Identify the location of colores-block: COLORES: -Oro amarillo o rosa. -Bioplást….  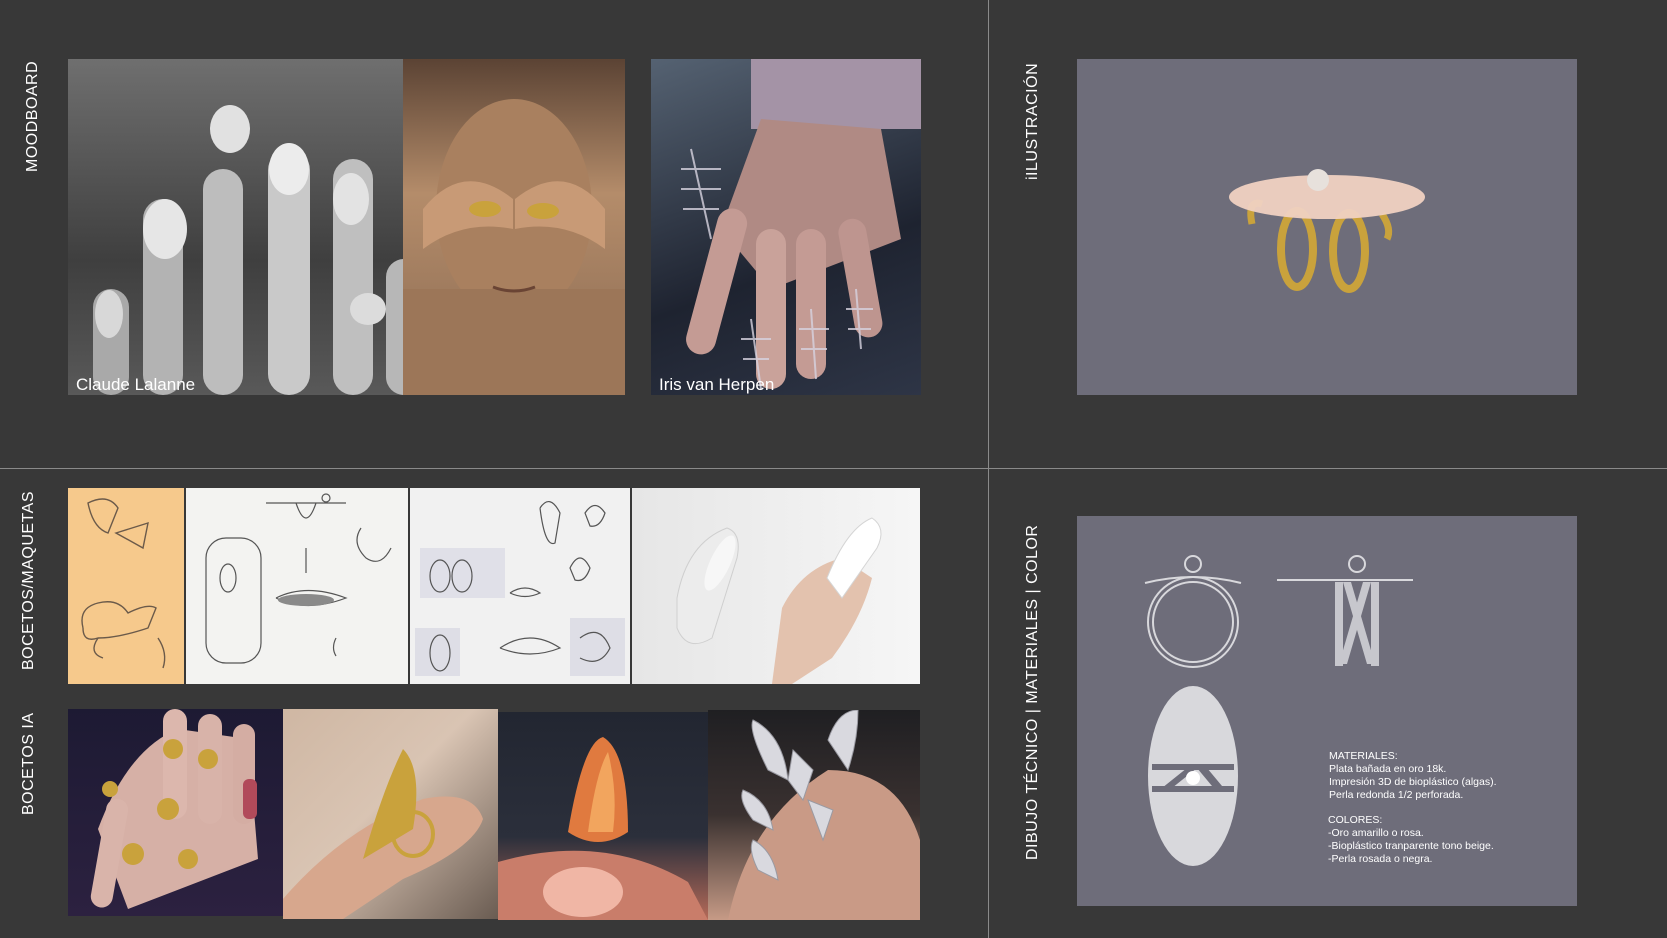
(1411, 840).